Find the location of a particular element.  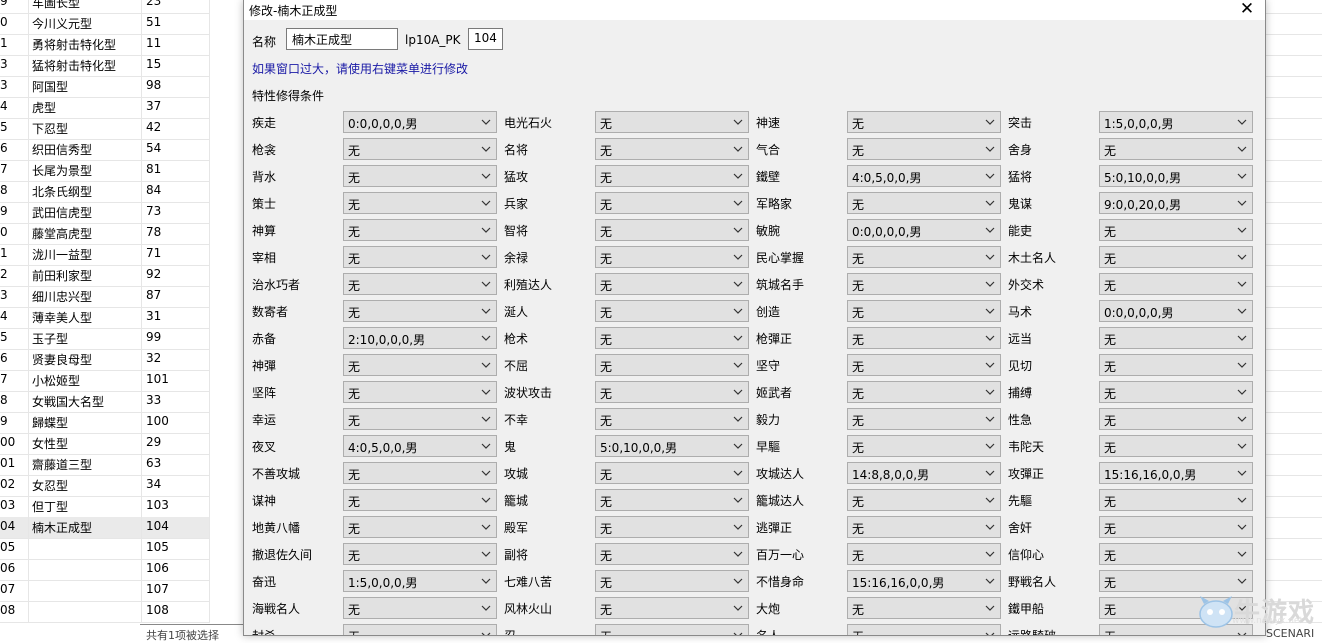

list-row: 0 今川义元型 51 is located at coordinates (105, 24).